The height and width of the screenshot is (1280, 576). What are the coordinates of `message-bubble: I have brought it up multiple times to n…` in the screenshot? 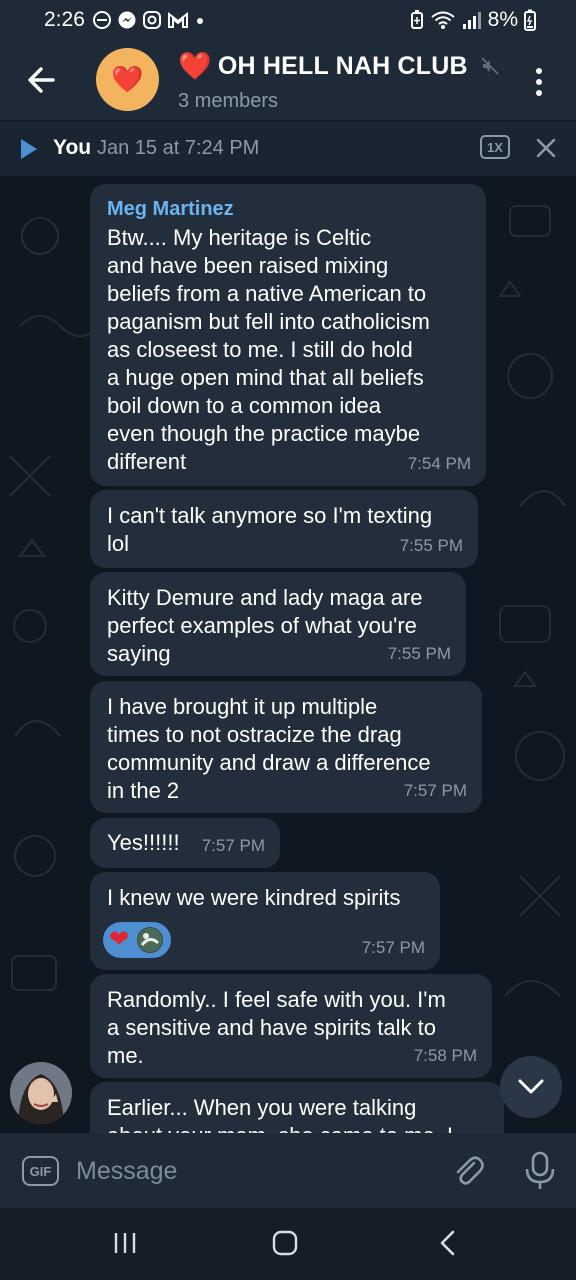 It's located at (286, 747).